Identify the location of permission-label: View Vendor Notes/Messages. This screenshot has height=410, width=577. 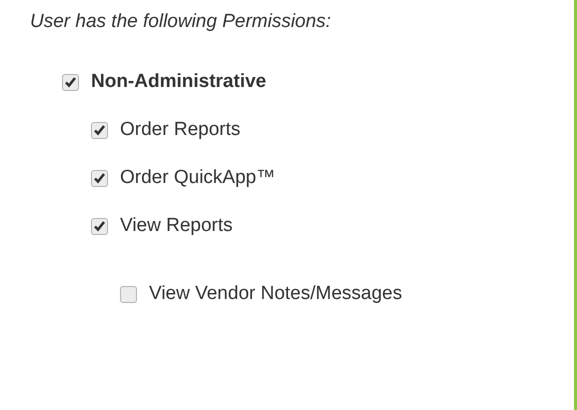
(275, 294).